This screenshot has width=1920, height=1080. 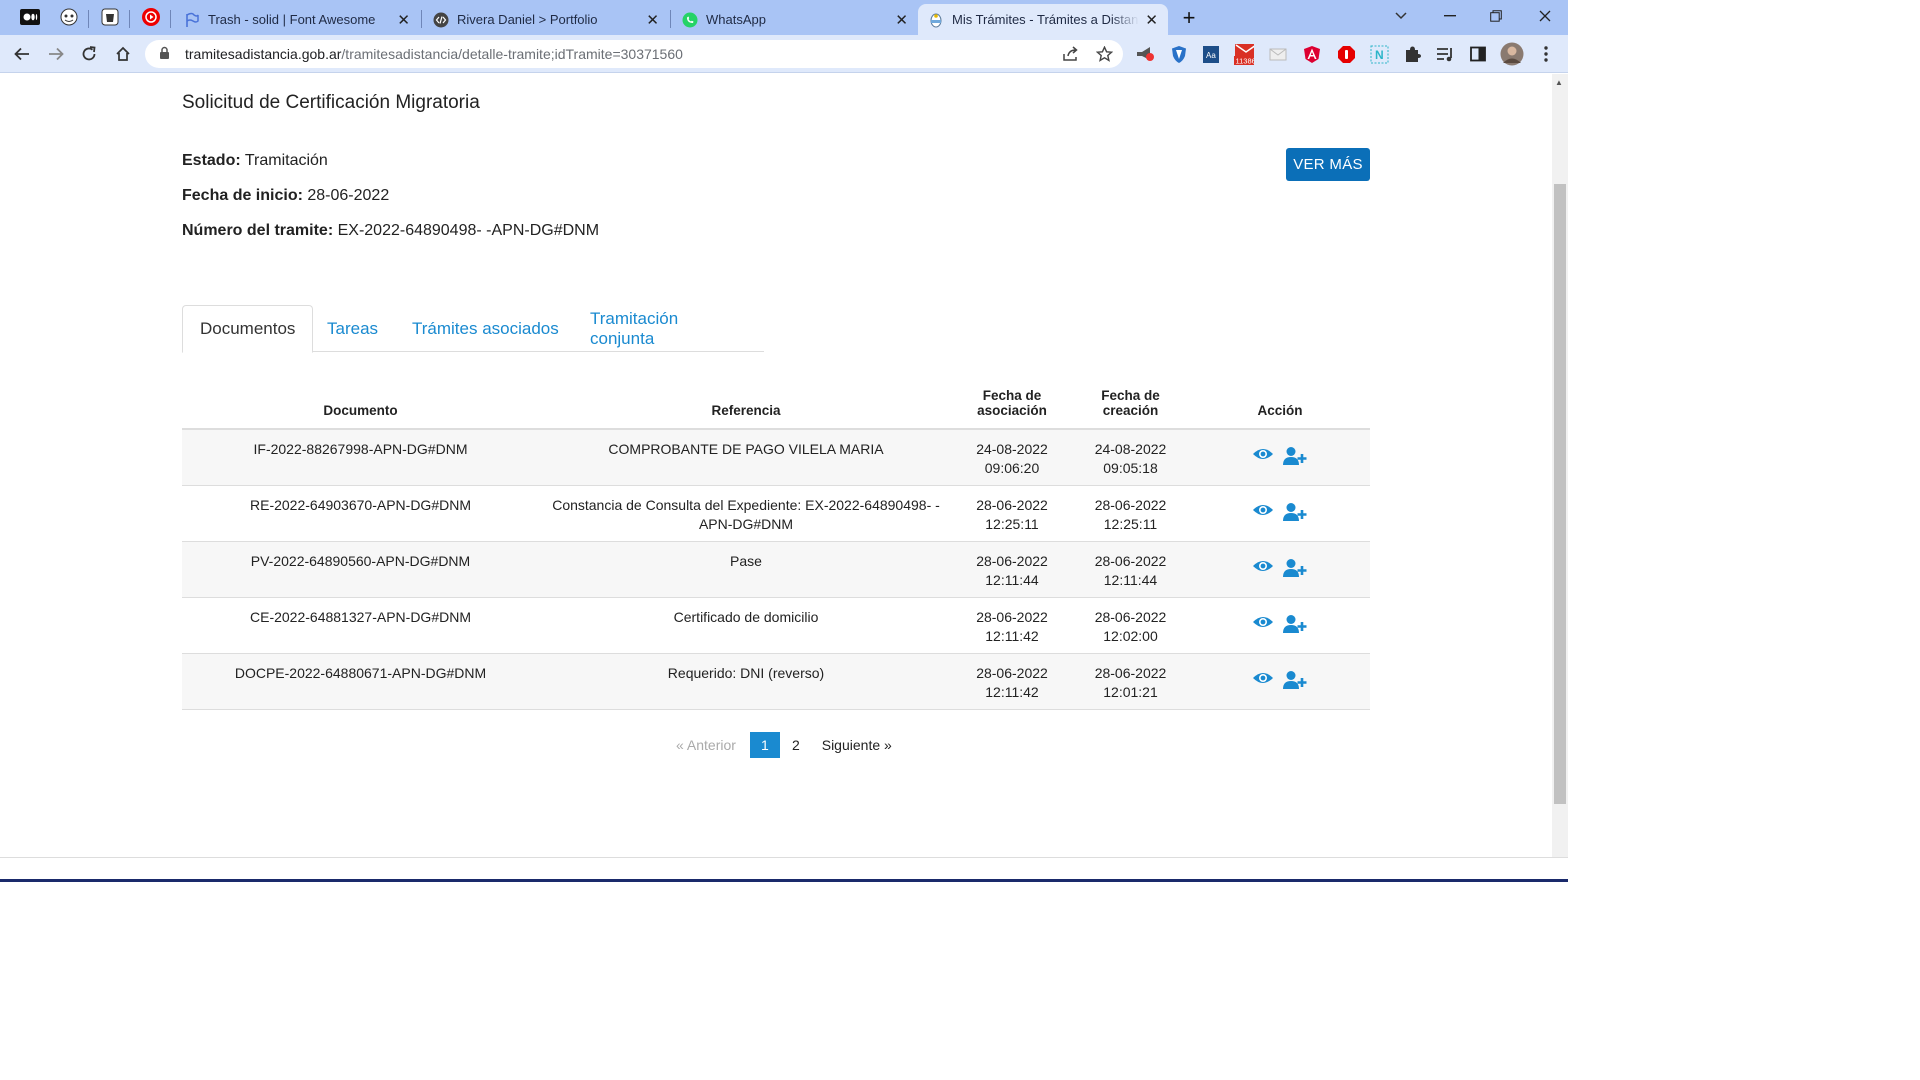 I want to click on tab-search-button, so click(x=1401, y=16).